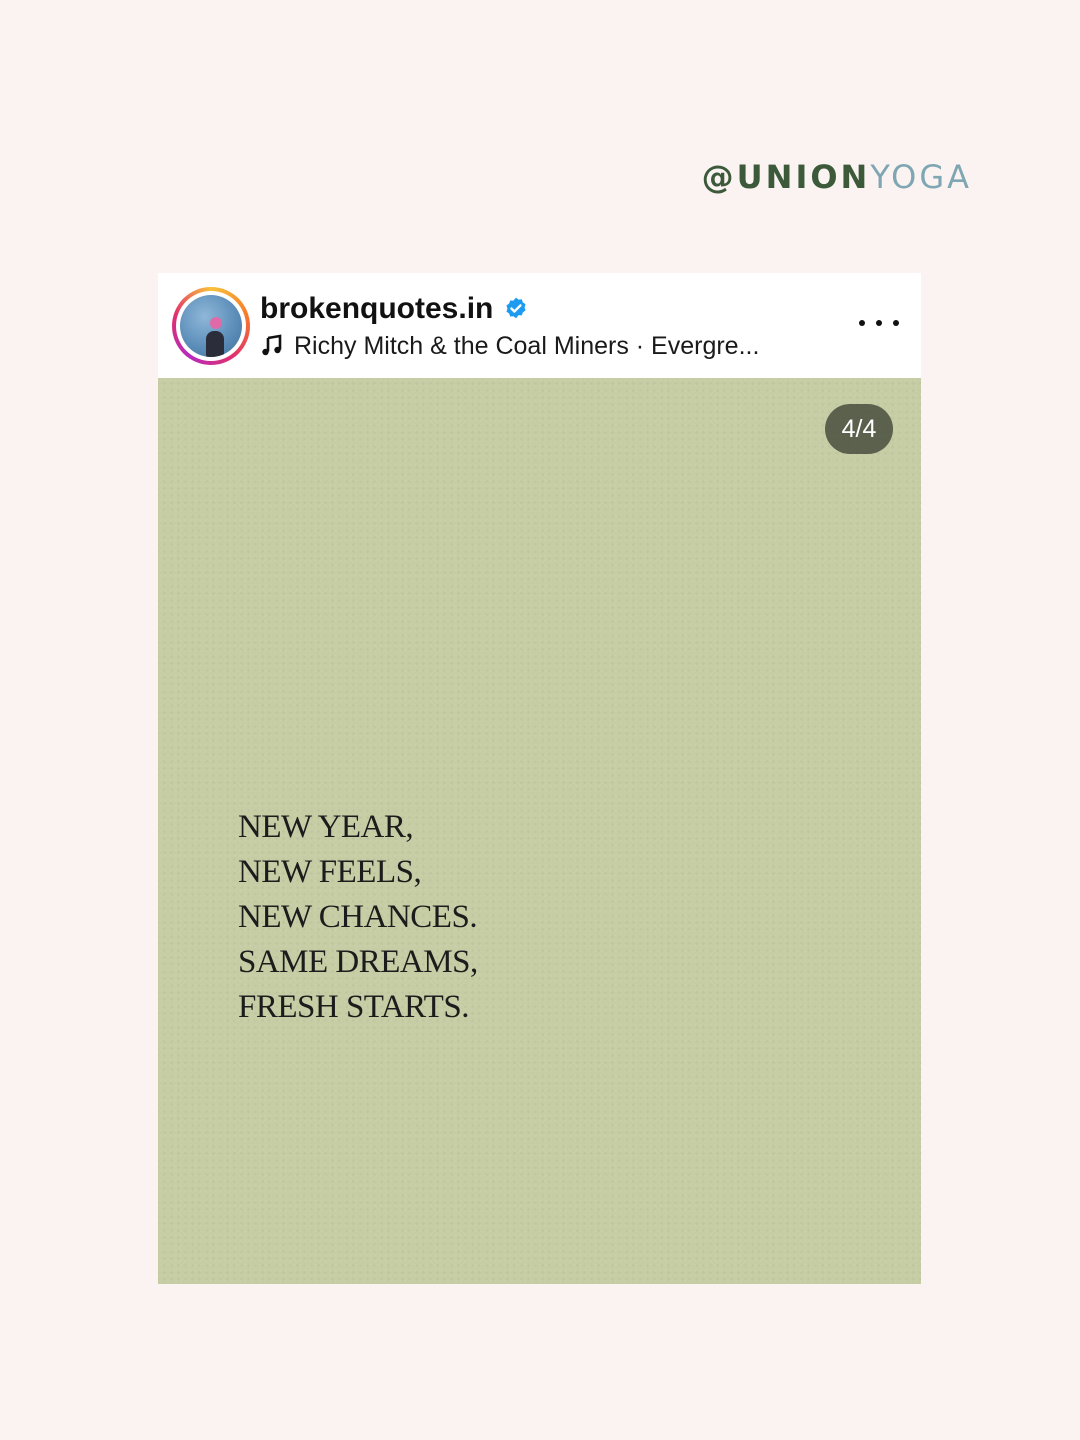  Describe the element at coordinates (216, 323) in the screenshot. I see `avatar-flower-detail` at that location.